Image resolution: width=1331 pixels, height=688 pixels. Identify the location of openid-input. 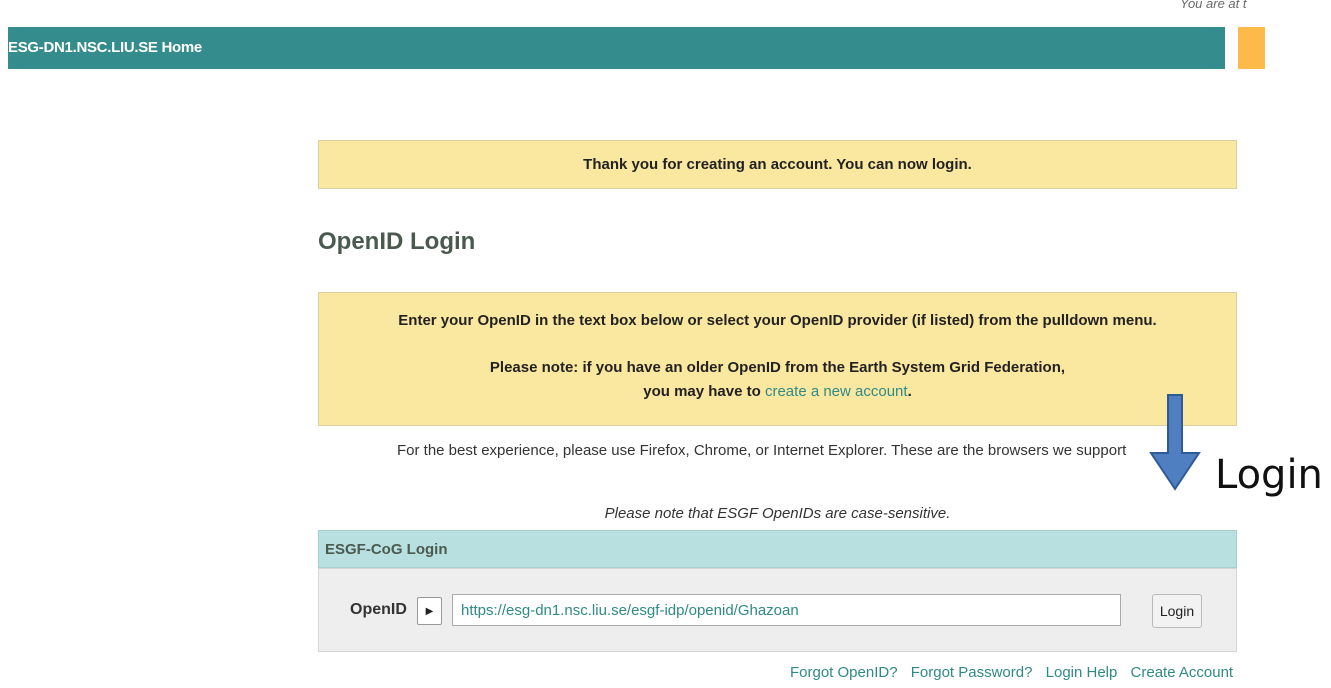
(786, 610).